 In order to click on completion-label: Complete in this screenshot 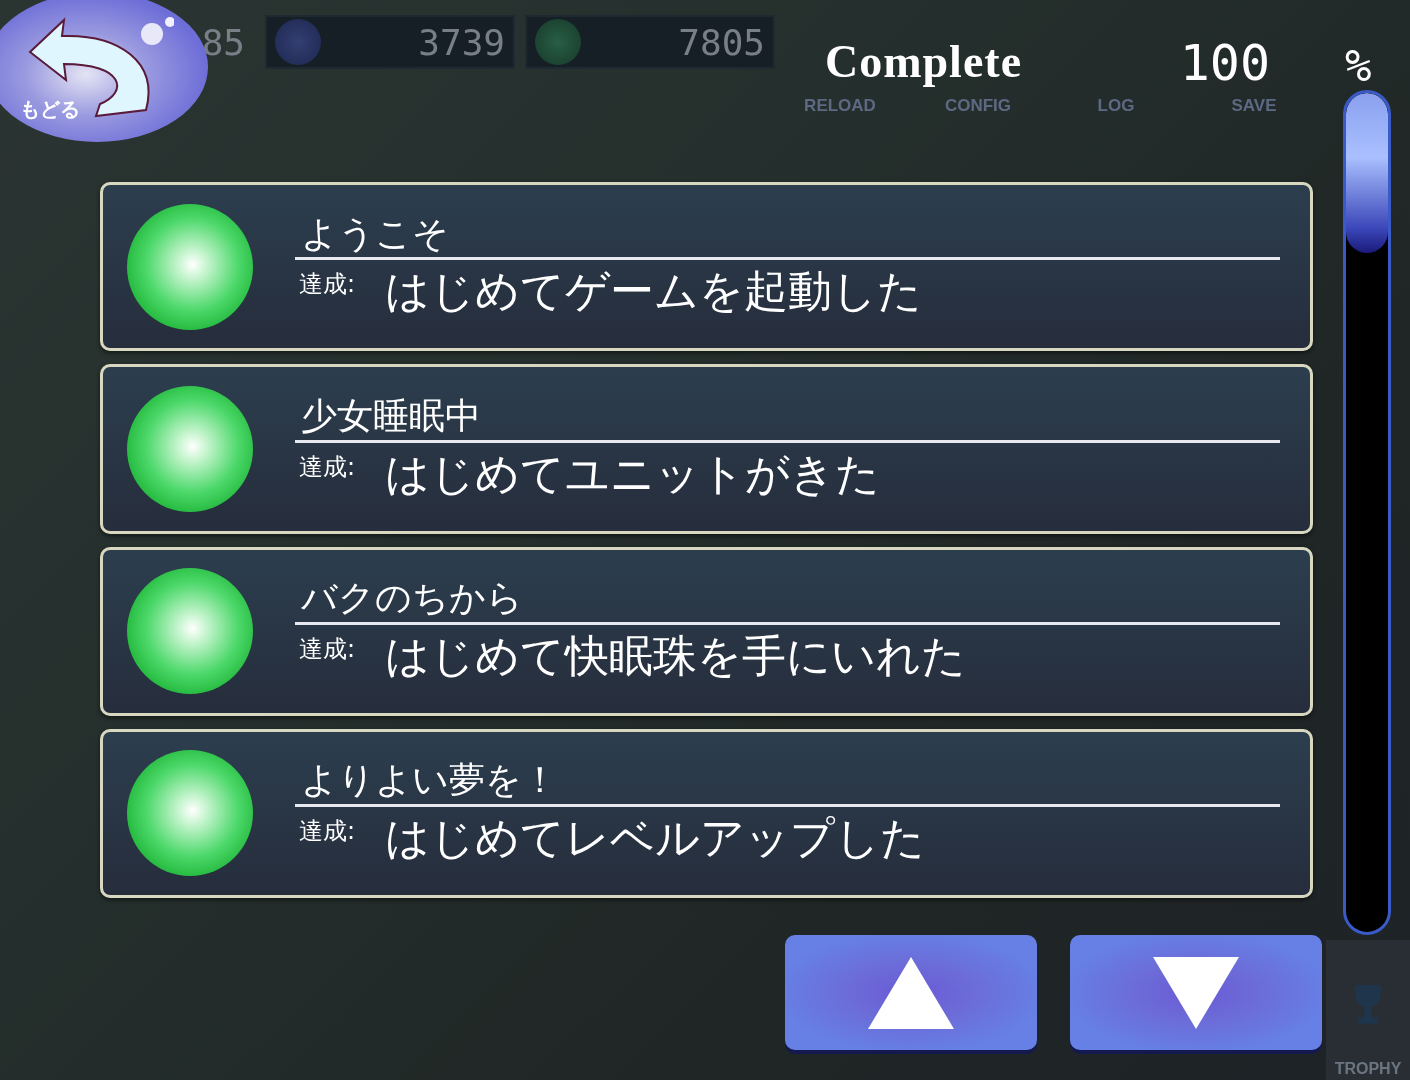, I will do `click(924, 61)`.